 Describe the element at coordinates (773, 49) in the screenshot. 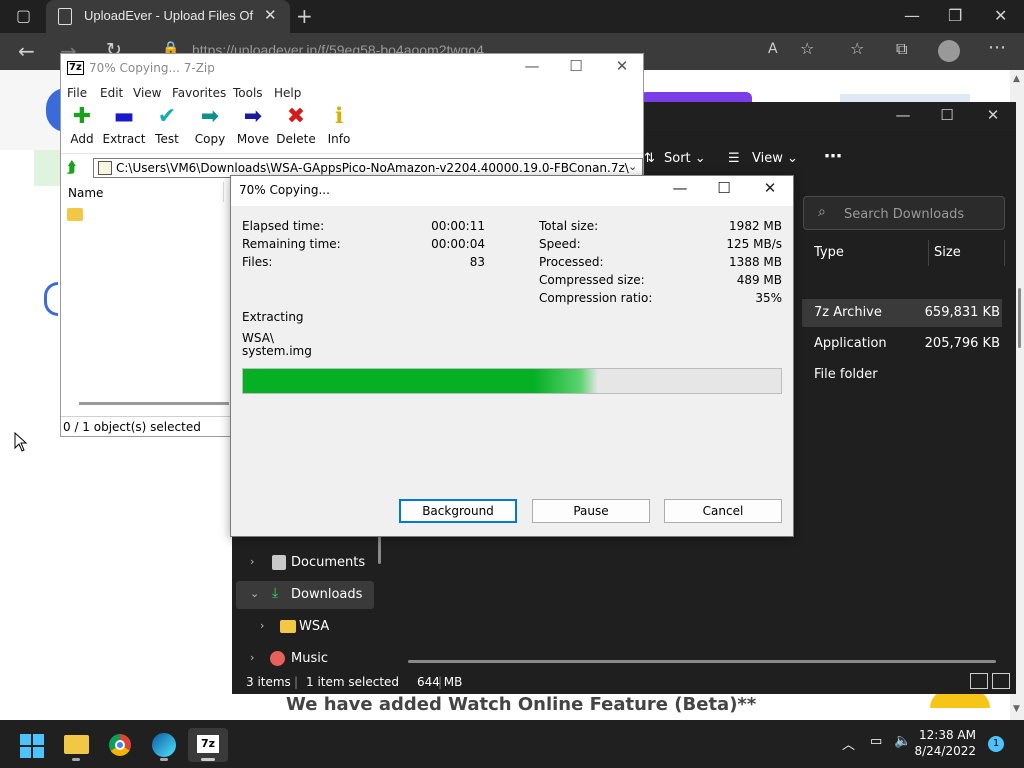

I see `read-aloud-icon: A` at that location.